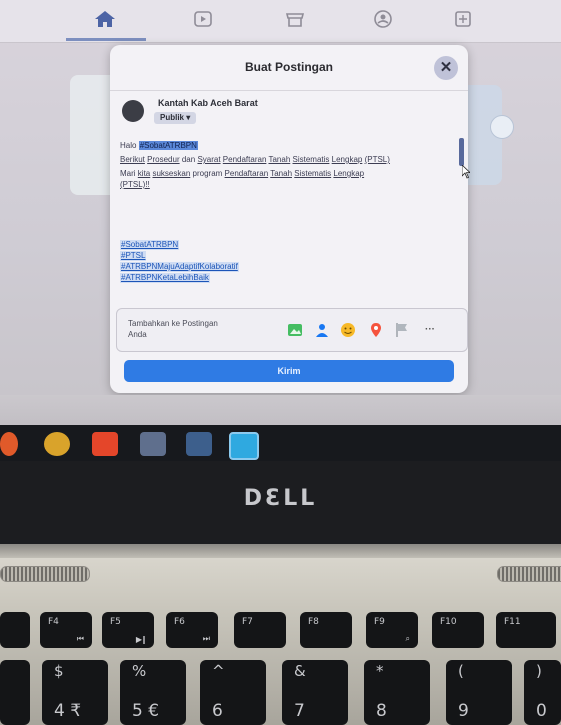 Image resolution: width=561 pixels, height=725 pixels. I want to click on p1-word: Lengkap, so click(347, 159).